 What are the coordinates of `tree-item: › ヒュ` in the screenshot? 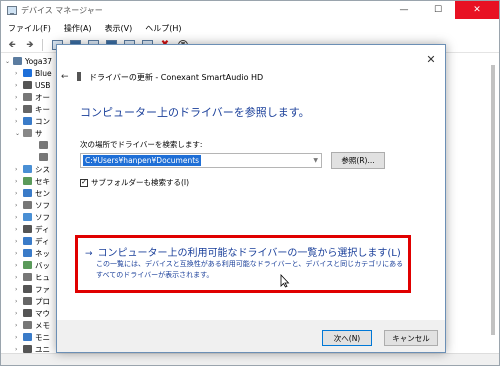 It's located at (32, 277).